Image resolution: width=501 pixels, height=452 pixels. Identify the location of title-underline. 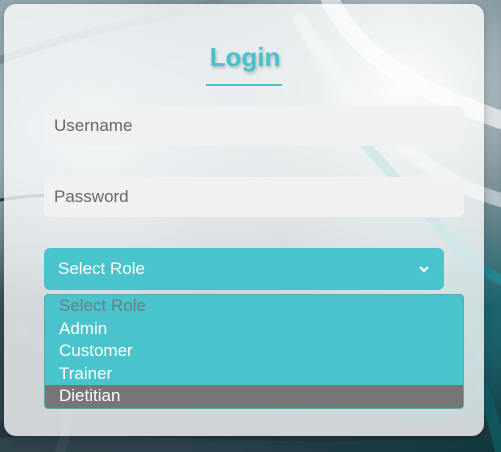
(244, 85).